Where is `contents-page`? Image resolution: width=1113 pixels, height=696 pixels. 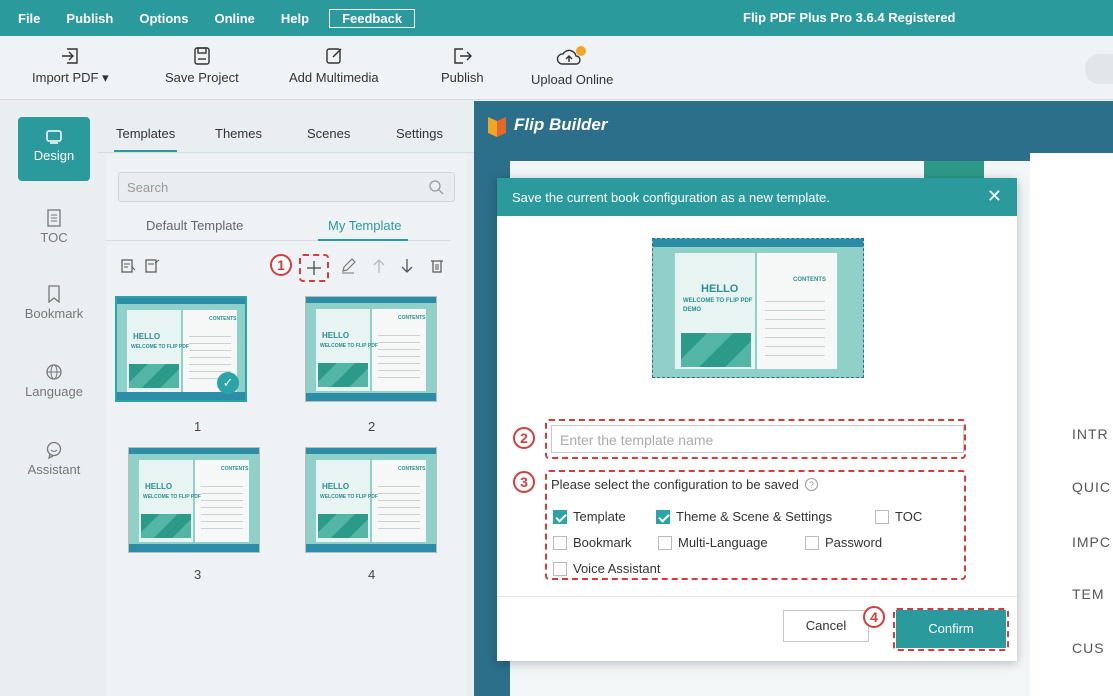
contents-page is located at coordinates (1071, 424).